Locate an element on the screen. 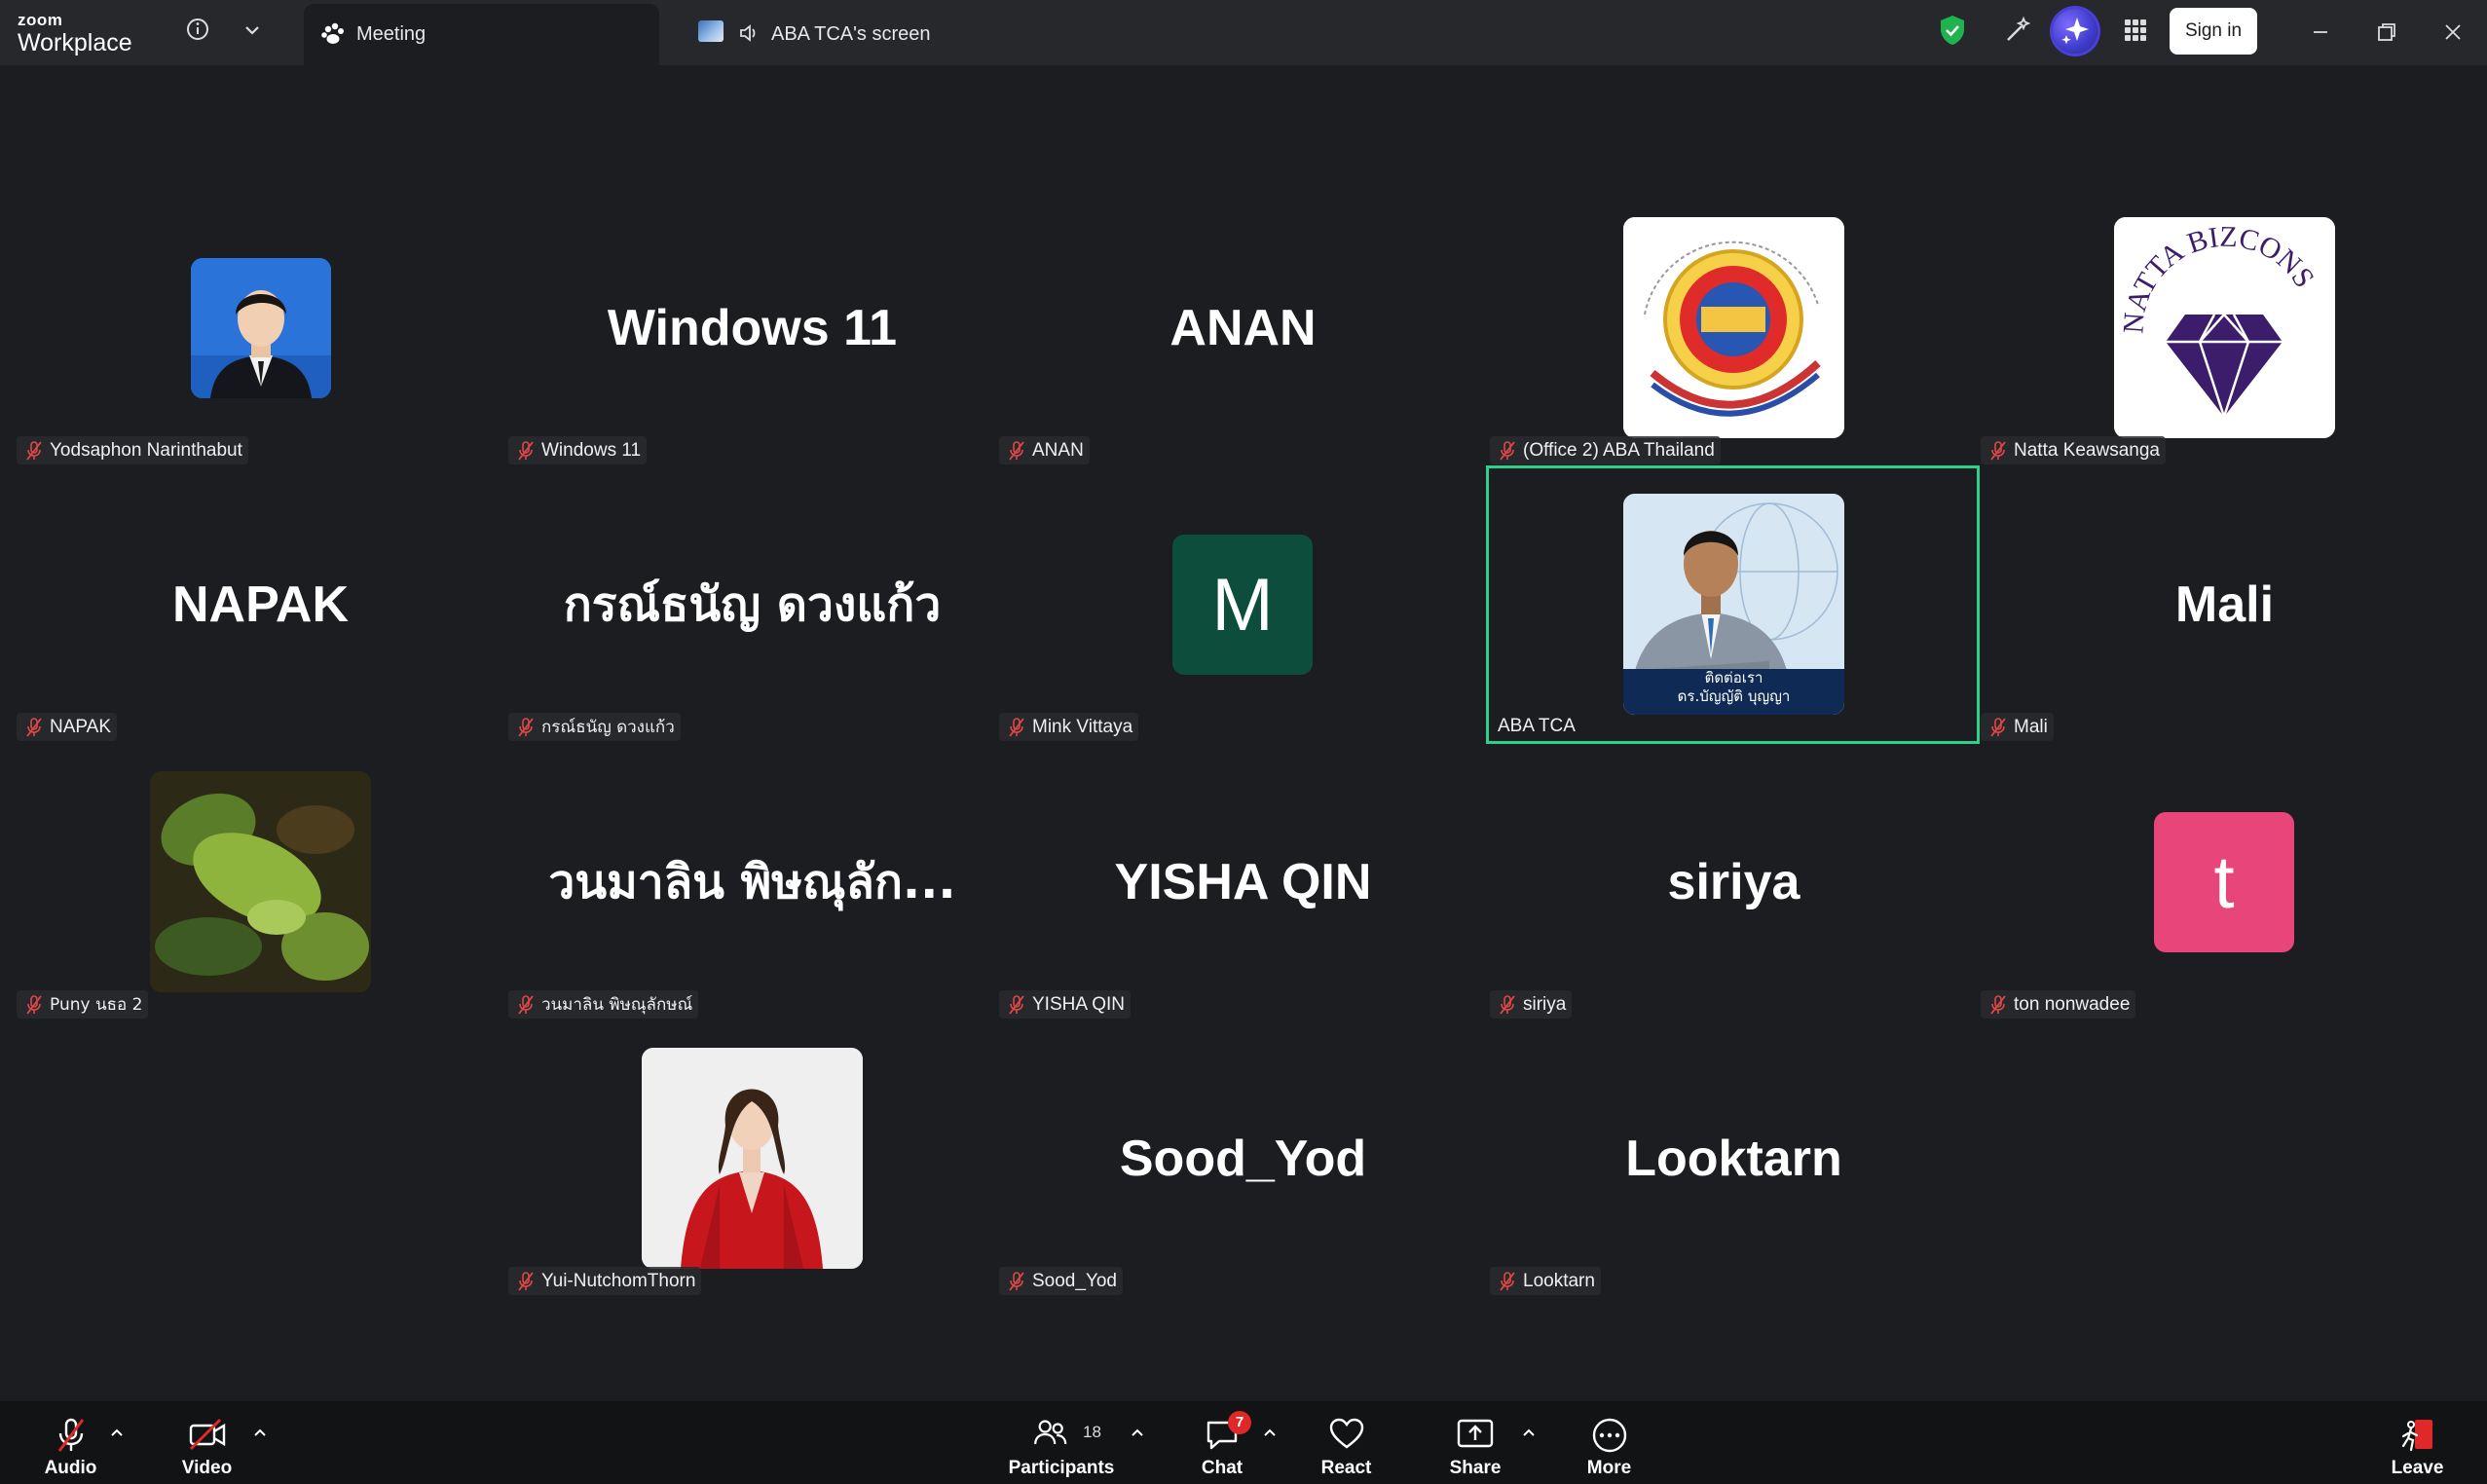  participant-name: Looktarn is located at coordinates (1559, 1281).